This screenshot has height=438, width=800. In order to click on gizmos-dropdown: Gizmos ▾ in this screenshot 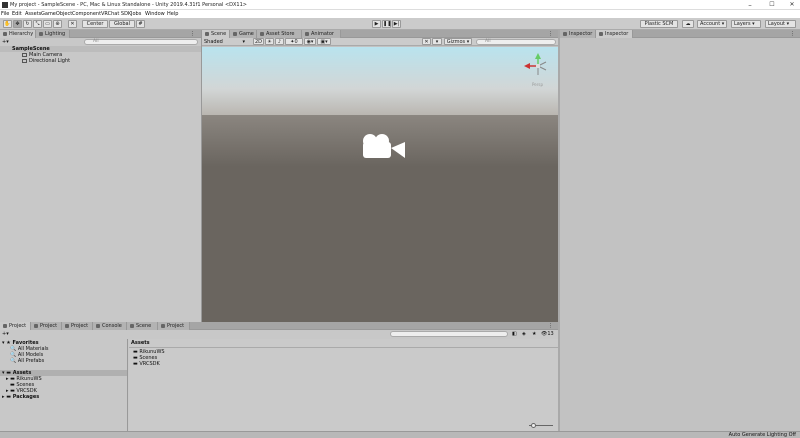, I will do `click(458, 41)`.